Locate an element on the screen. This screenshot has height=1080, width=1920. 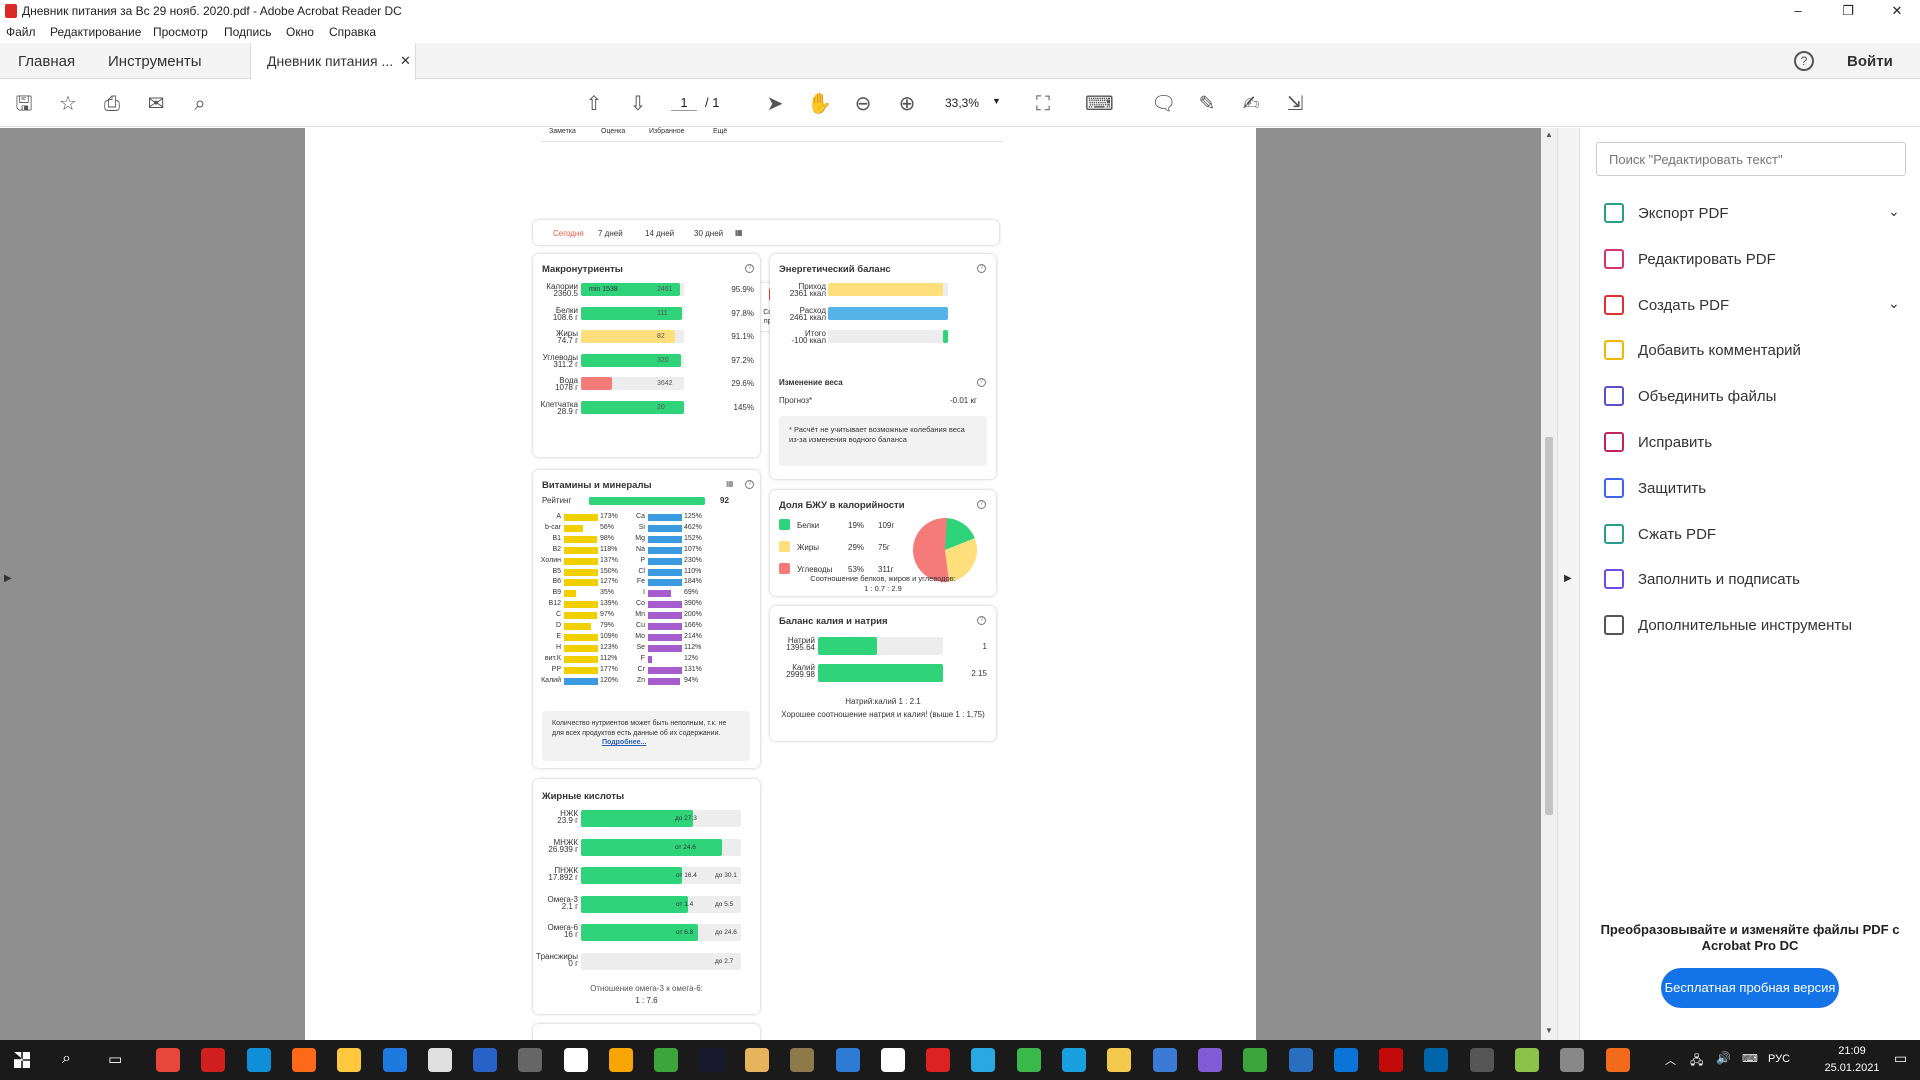
prev-page-icon: ⇧ is located at coordinates (594, 104).